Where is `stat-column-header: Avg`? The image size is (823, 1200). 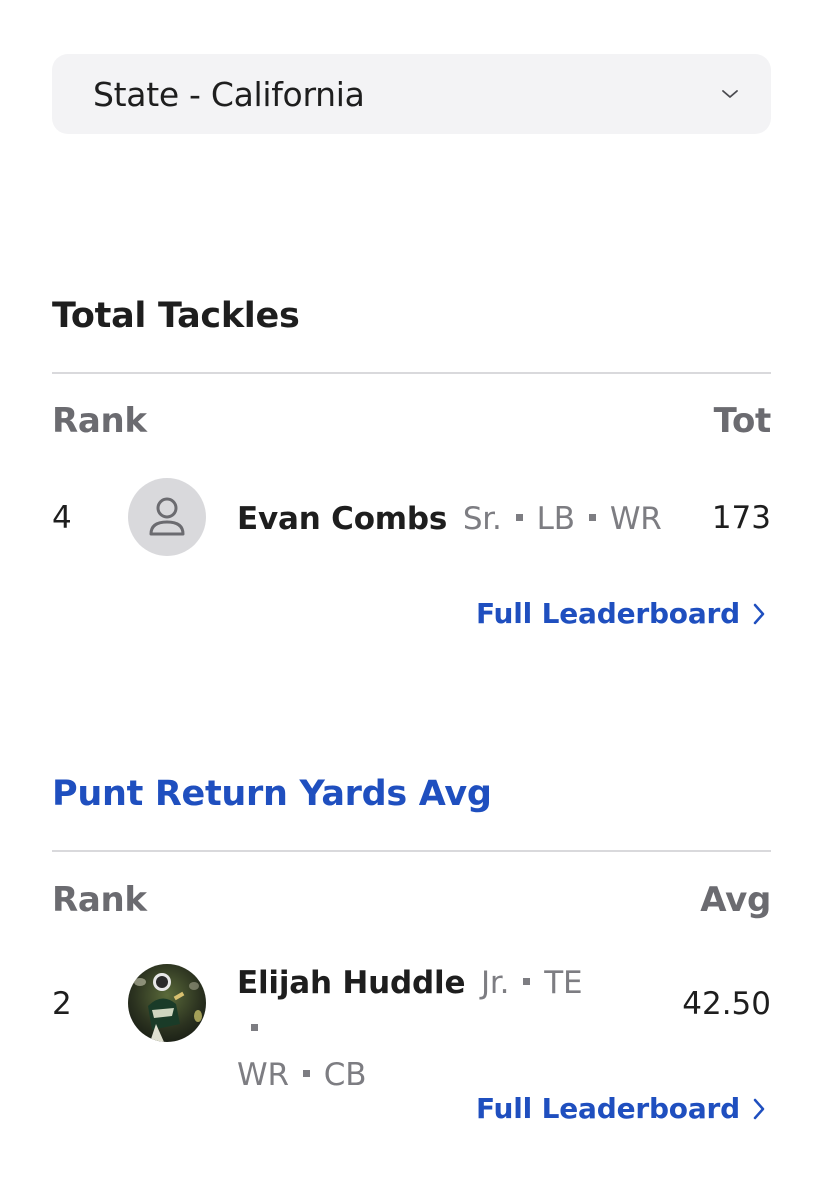 stat-column-header: Avg is located at coordinates (735, 900).